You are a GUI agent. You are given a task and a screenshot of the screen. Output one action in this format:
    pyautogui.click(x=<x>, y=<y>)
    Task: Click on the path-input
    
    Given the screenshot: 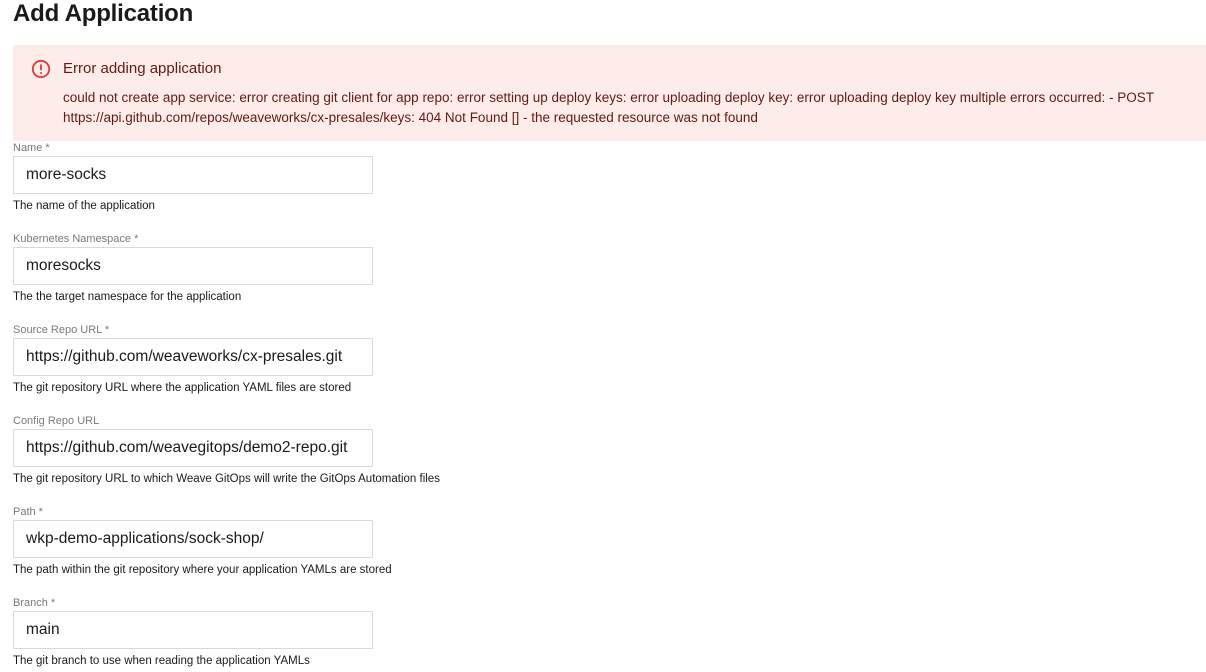 What is the action you would take?
    pyautogui.click(x=193, y=539)
    